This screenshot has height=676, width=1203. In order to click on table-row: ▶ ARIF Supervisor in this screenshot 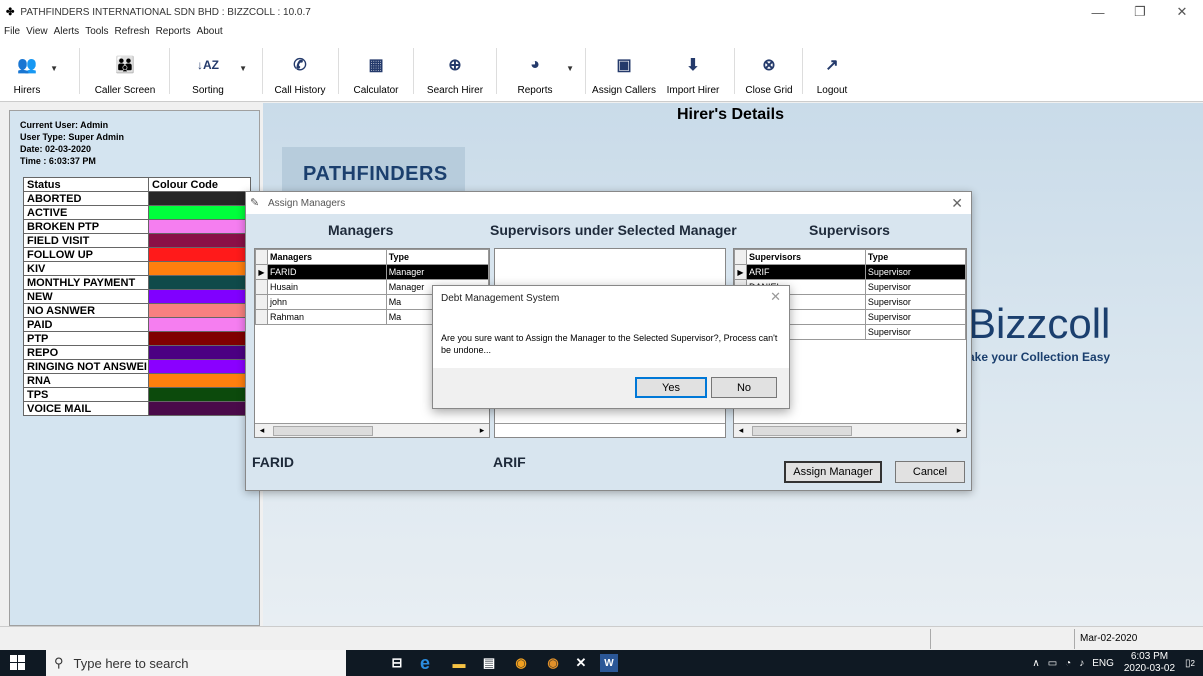, I will do `click(850, 272)`.